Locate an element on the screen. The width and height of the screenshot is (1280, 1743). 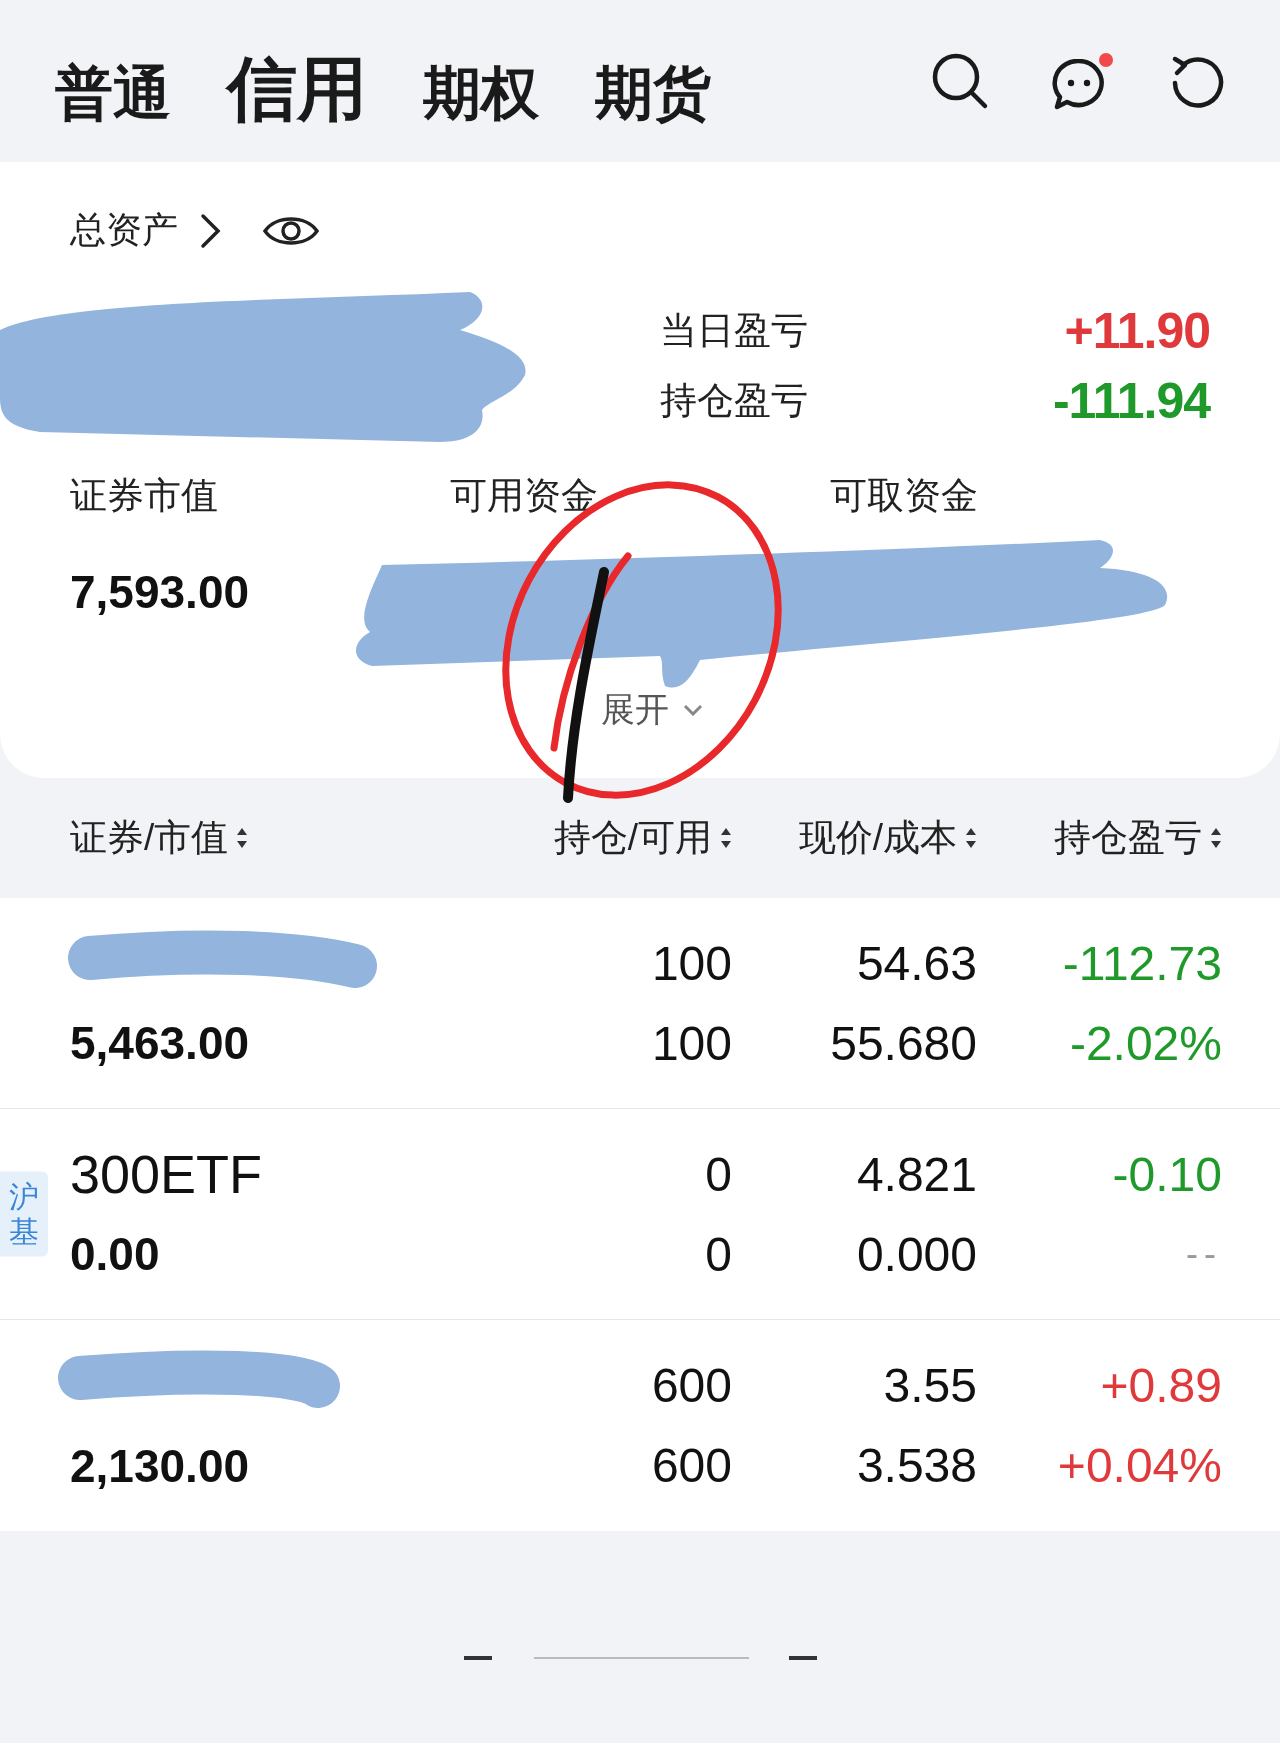
table-cell: +0.04% is located at coordinates (1139, 1465).